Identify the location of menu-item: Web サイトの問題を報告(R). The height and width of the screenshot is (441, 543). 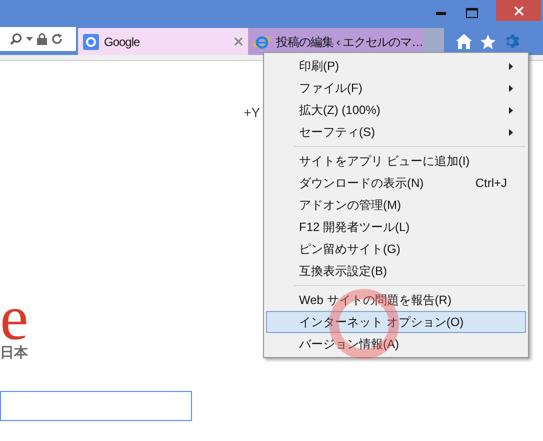
(396, 300).